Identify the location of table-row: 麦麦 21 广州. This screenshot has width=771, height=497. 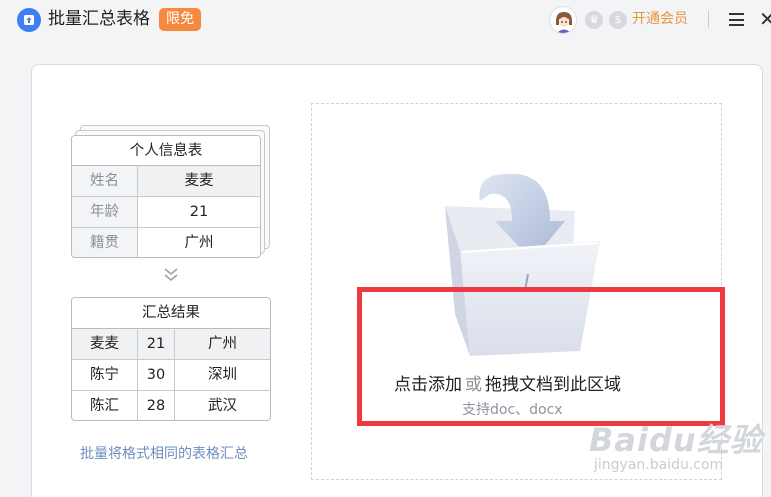
(171, 344).